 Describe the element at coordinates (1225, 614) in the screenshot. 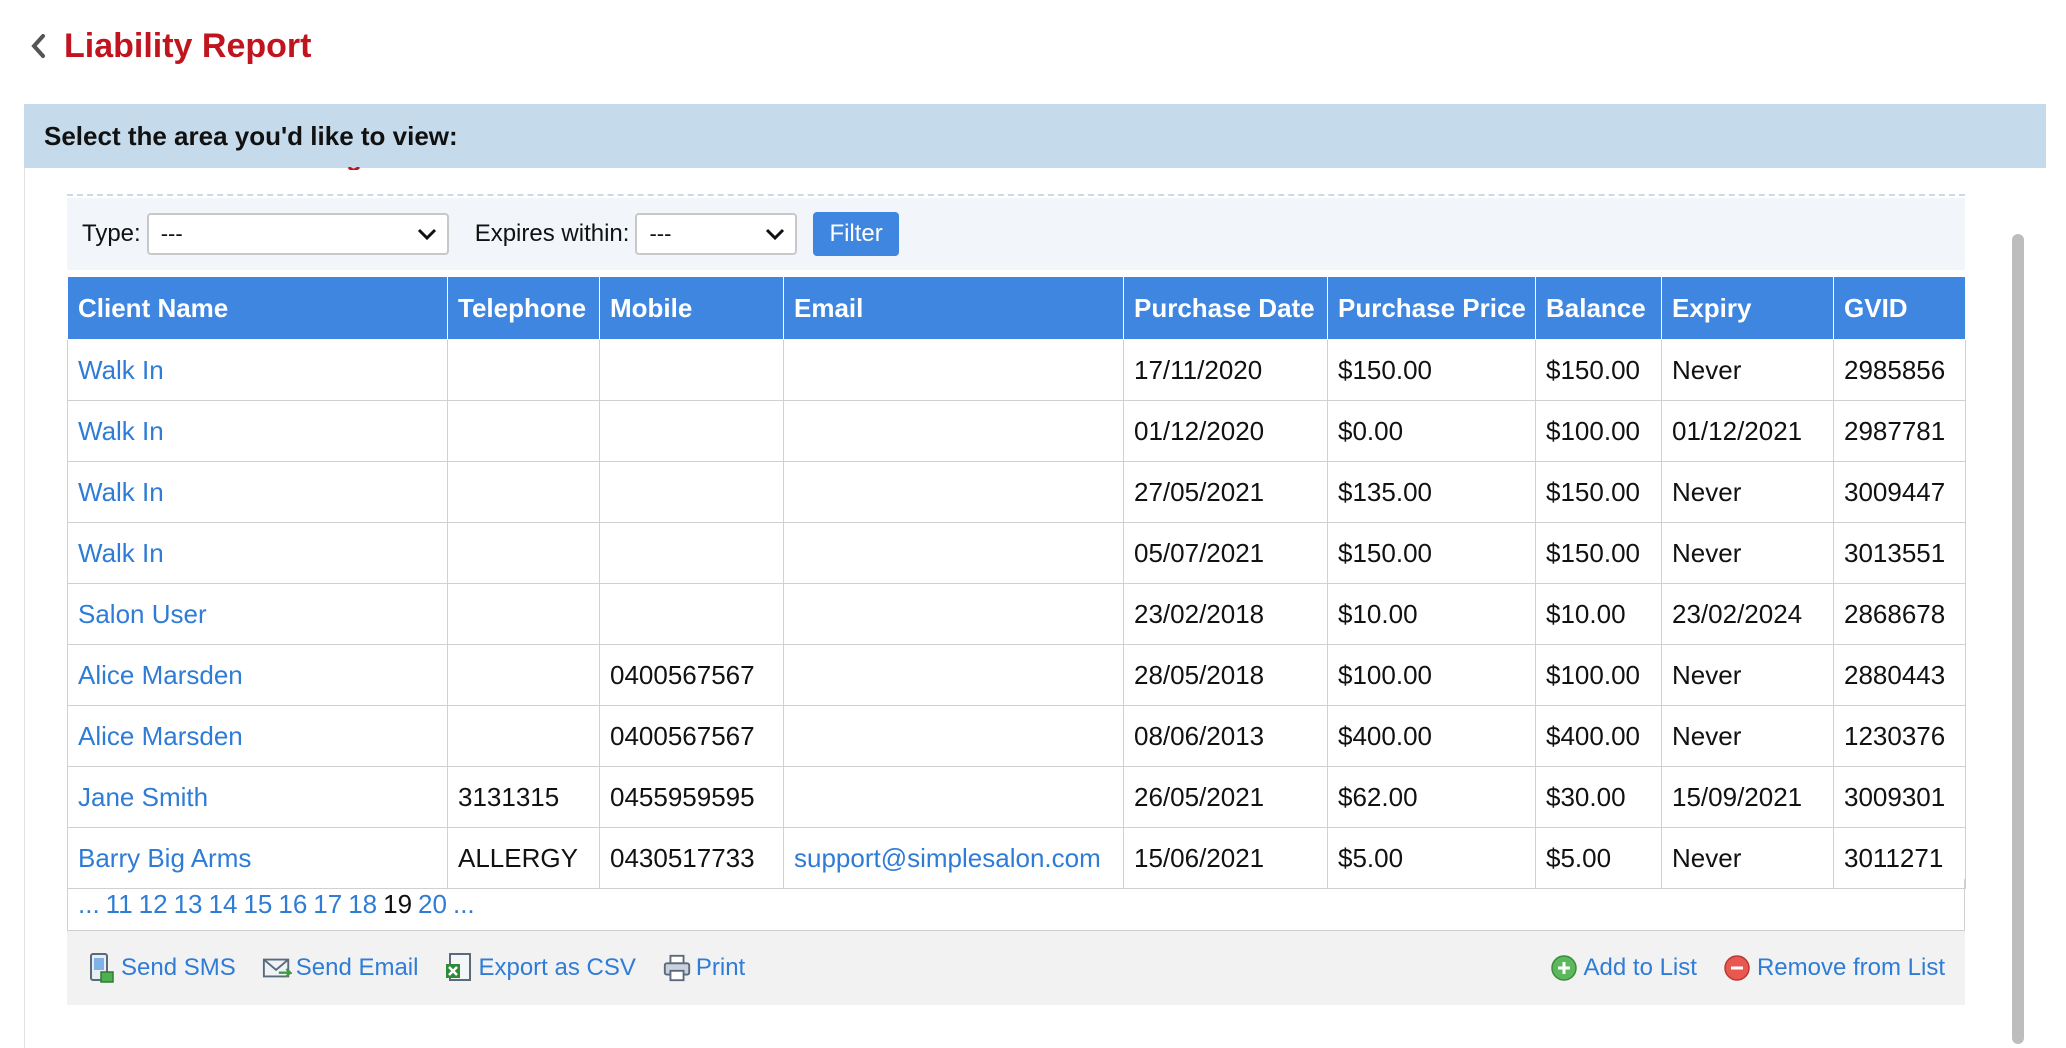

I see `cell-purchase-date: 23/02/2018` at that location.